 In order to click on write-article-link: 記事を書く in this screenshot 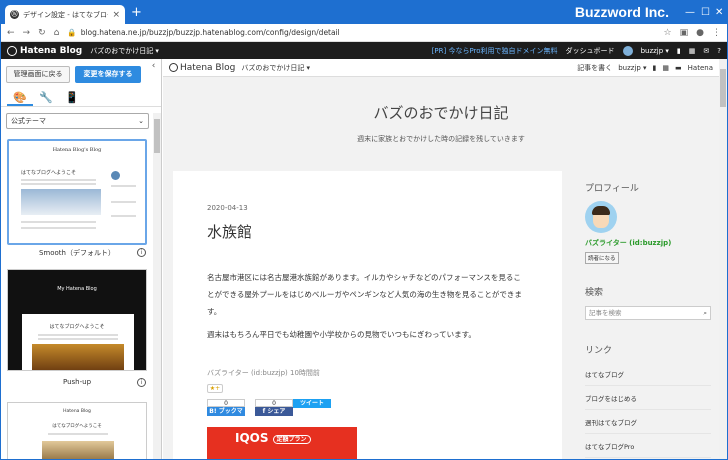, I will do `click(594, 68)`.